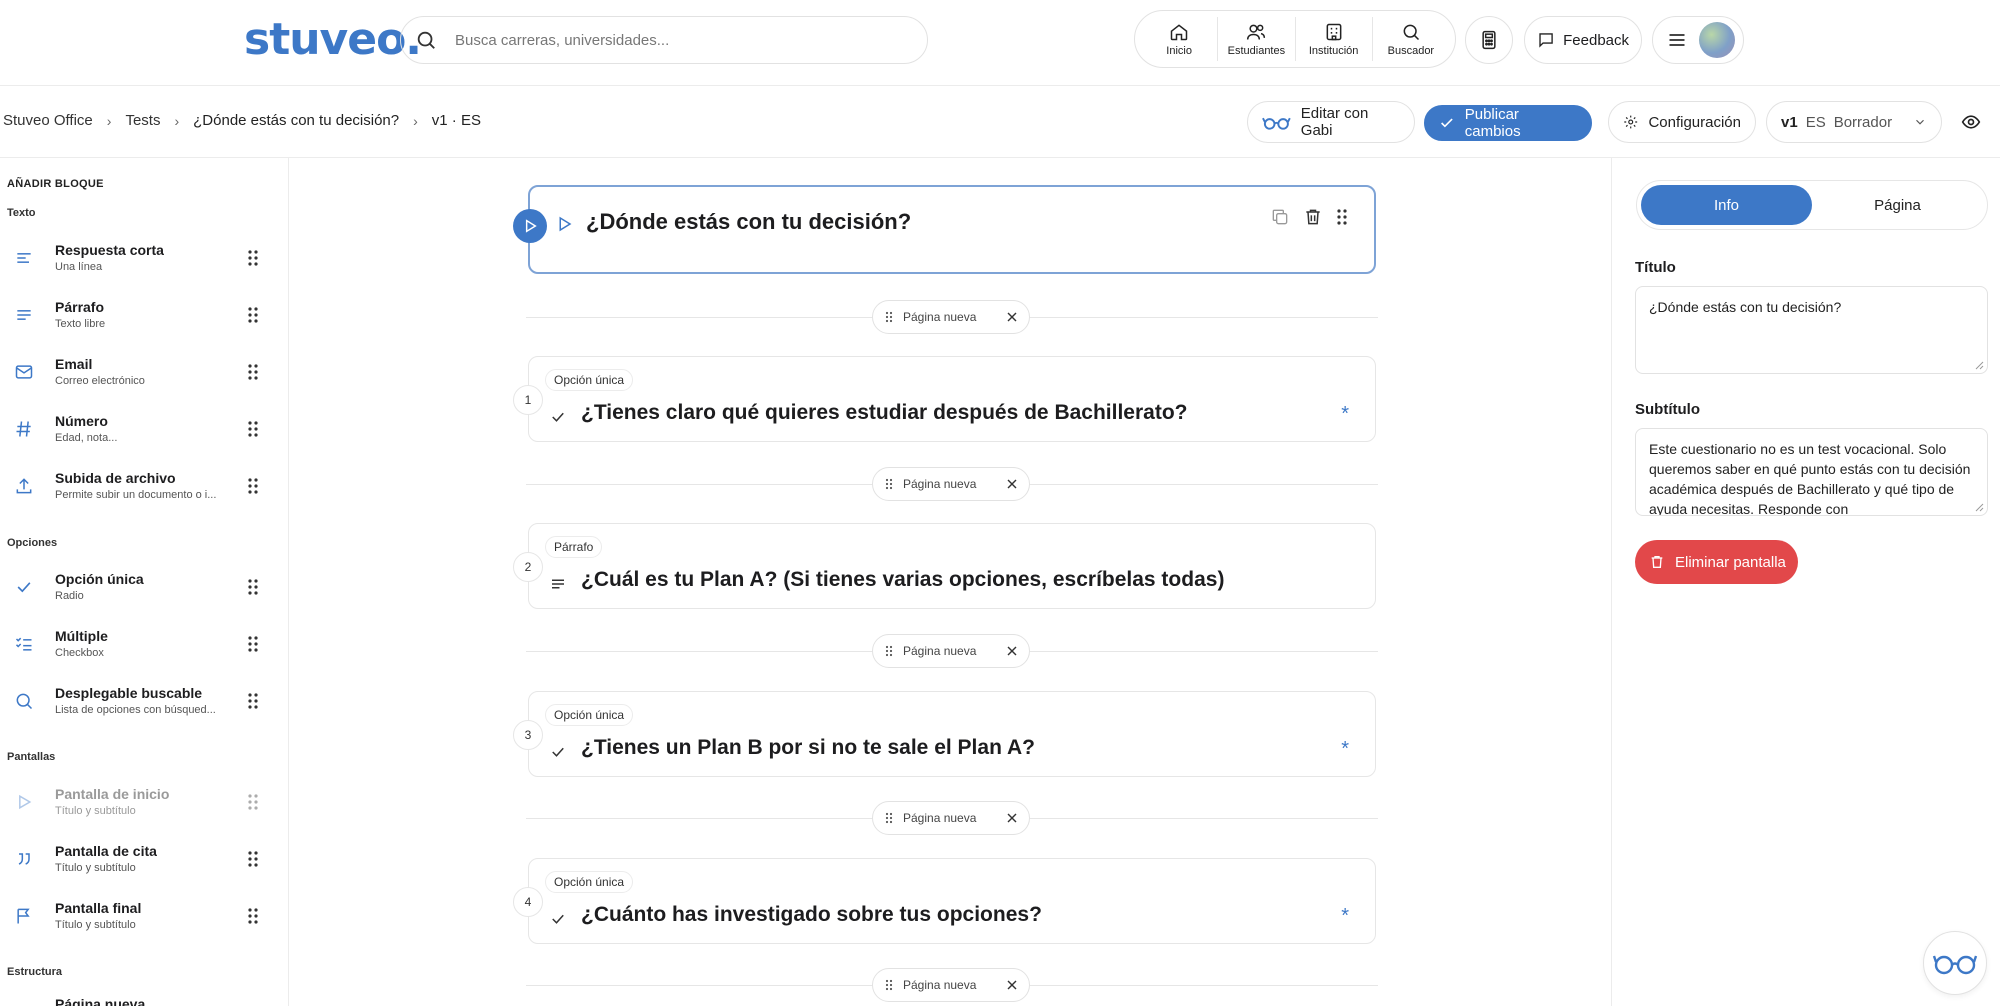 The height and width of the screenshot is (1006, 2000). I want to click on required-marker: *, so click(1345, 916).